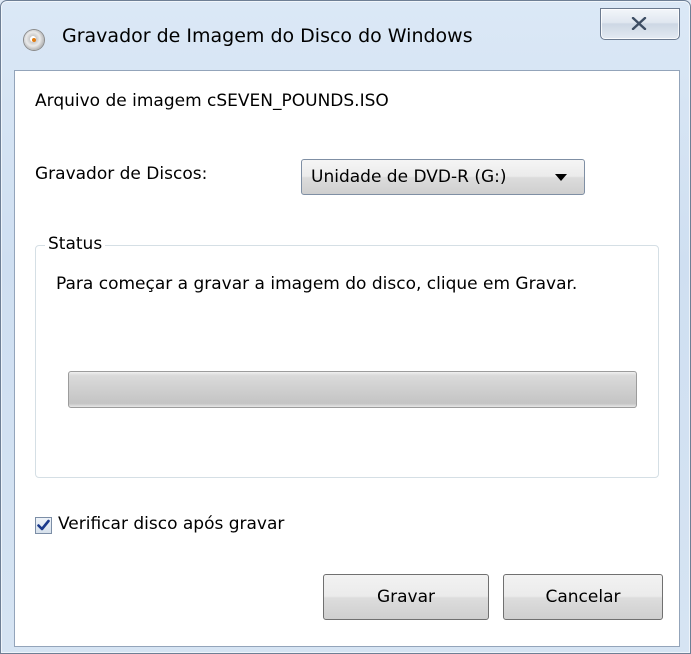 The height and width of the screenshot is (654, 691). I want to click on progress-bar, so click(352, 389).